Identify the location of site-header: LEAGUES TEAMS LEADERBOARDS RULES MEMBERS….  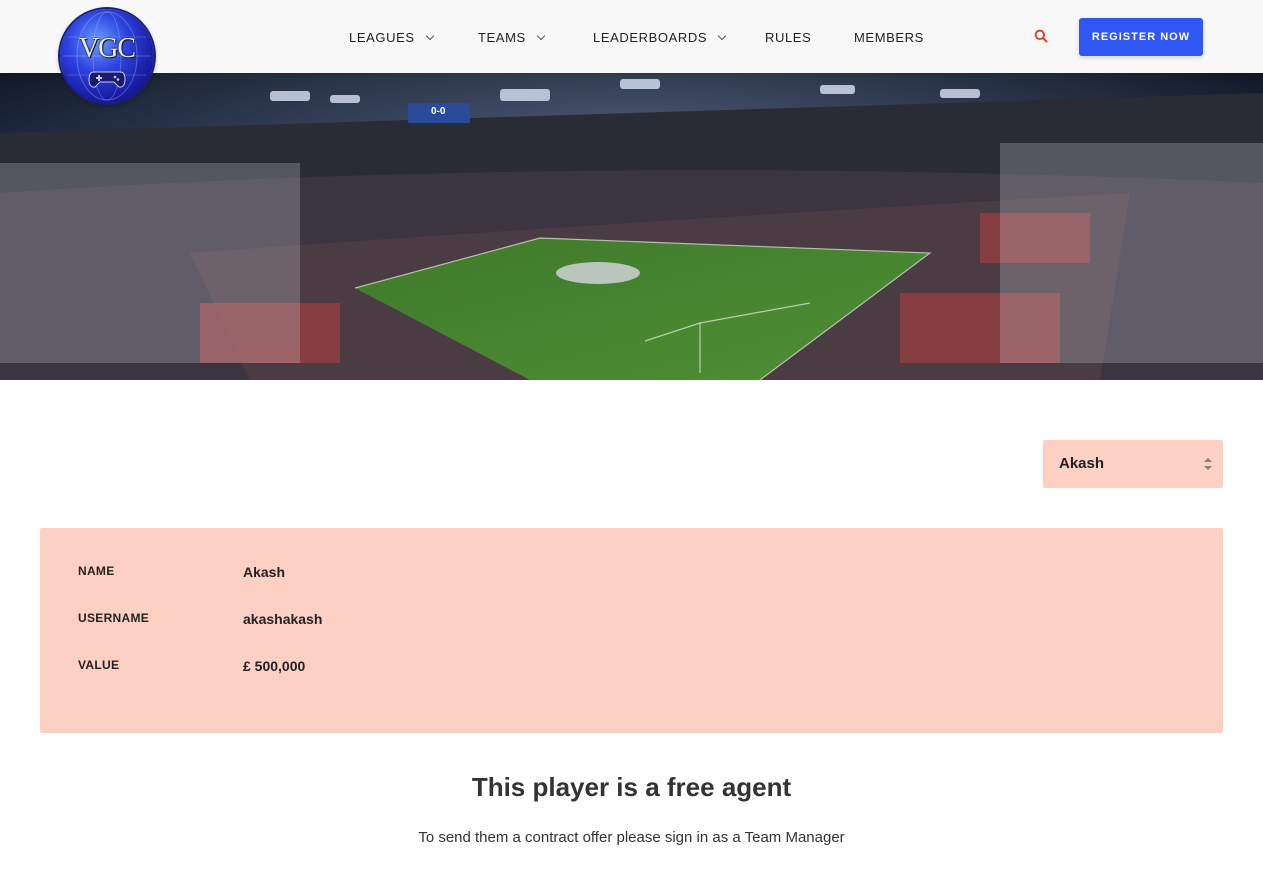
(631, 36).